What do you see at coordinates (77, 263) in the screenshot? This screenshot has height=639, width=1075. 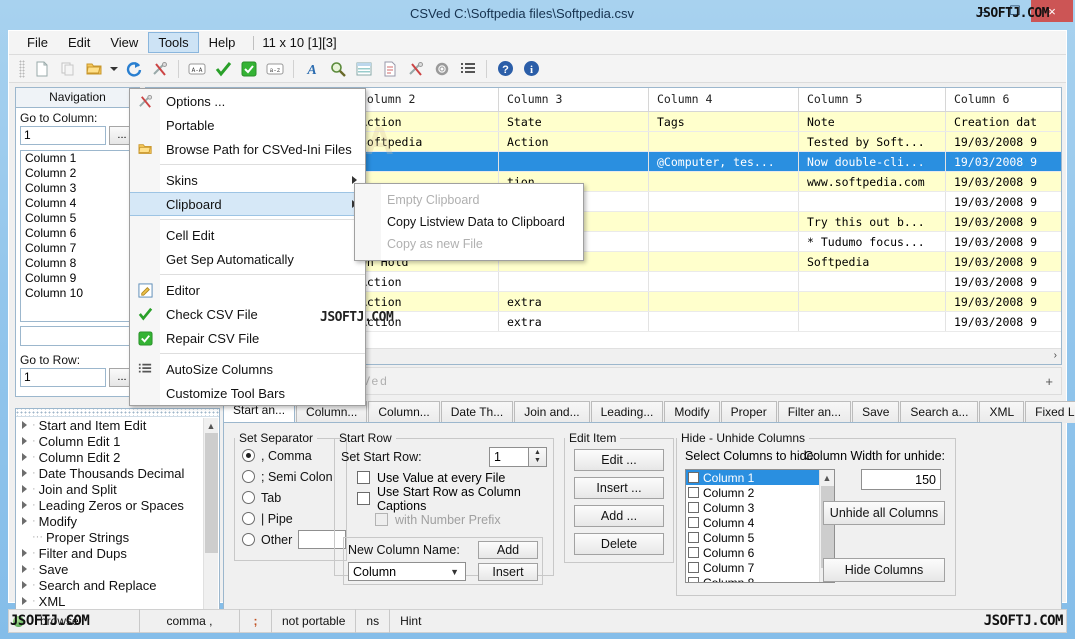 I see `list-item: Column 8` at bounding box center [77, 263].